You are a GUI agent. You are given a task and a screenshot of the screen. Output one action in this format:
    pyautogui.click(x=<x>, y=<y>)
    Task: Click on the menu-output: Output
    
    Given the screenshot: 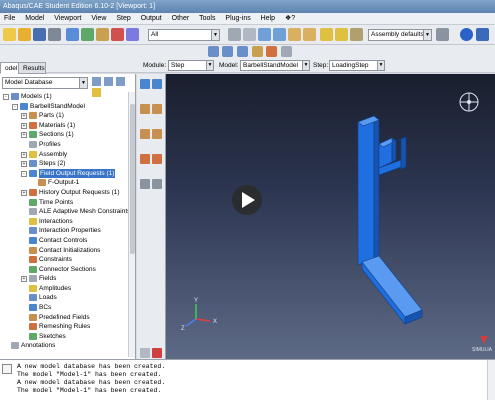 What is the action you would take?
    pyautogui.click(x=151, y=19)
    